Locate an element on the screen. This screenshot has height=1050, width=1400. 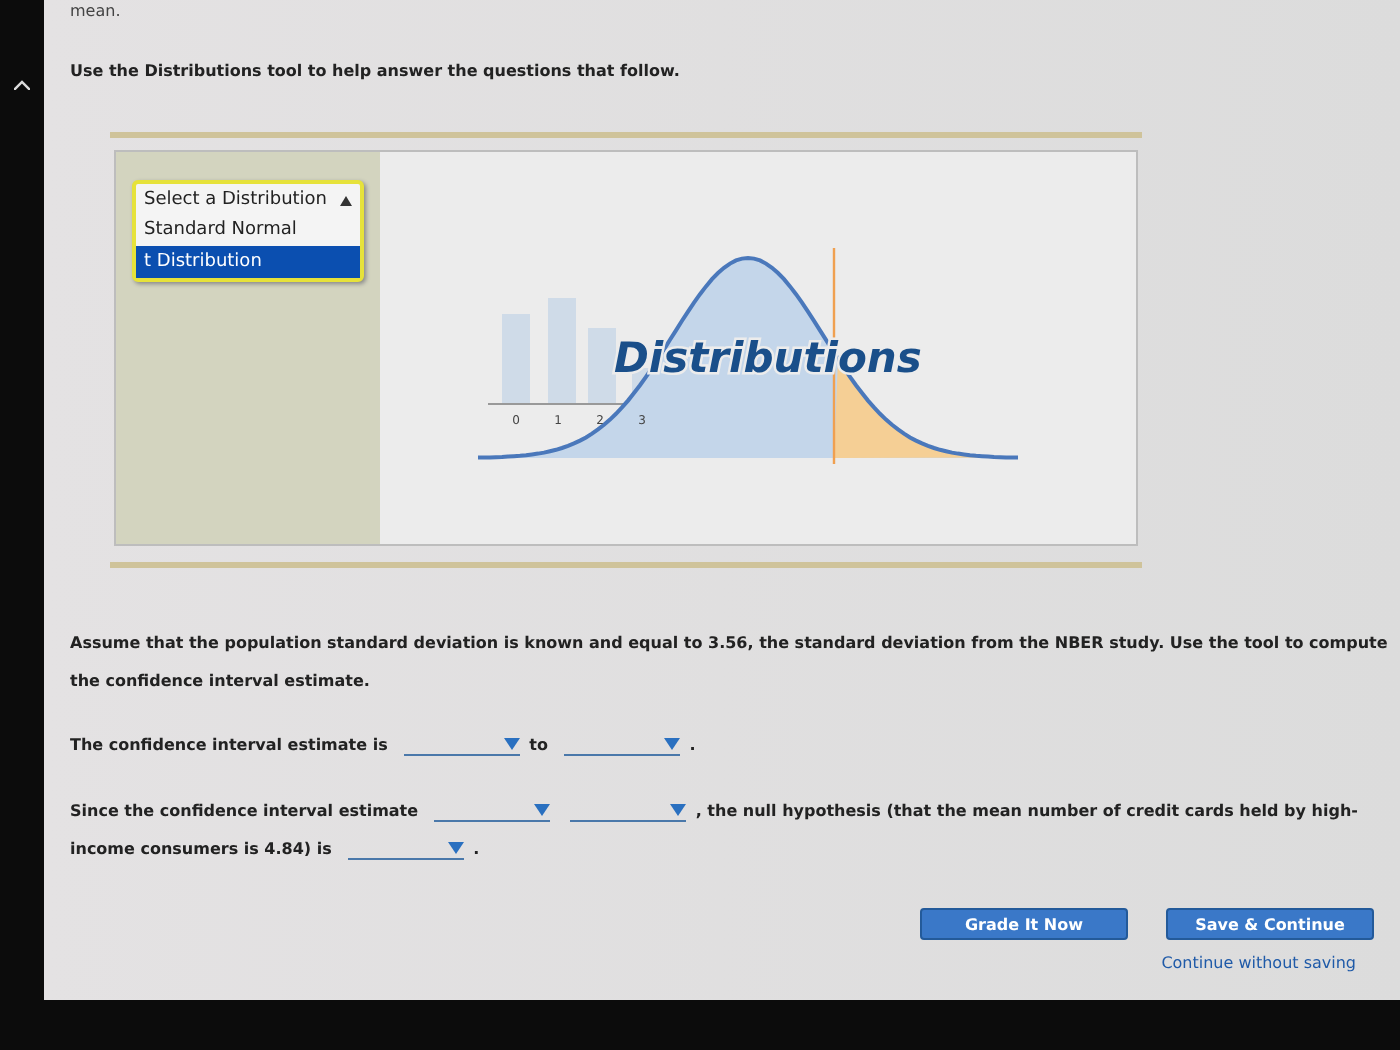
continue-link: Continue without saving is located at coordinates (1258, 963).